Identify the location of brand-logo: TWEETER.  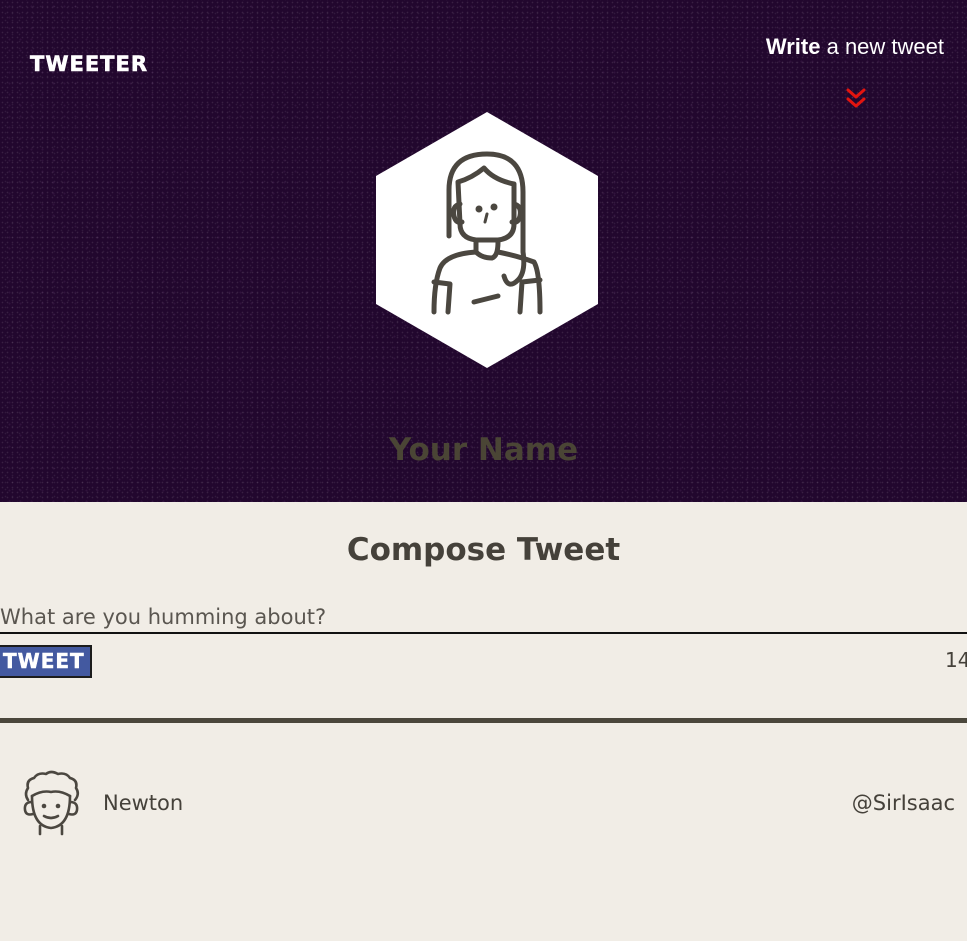
(89, 64).